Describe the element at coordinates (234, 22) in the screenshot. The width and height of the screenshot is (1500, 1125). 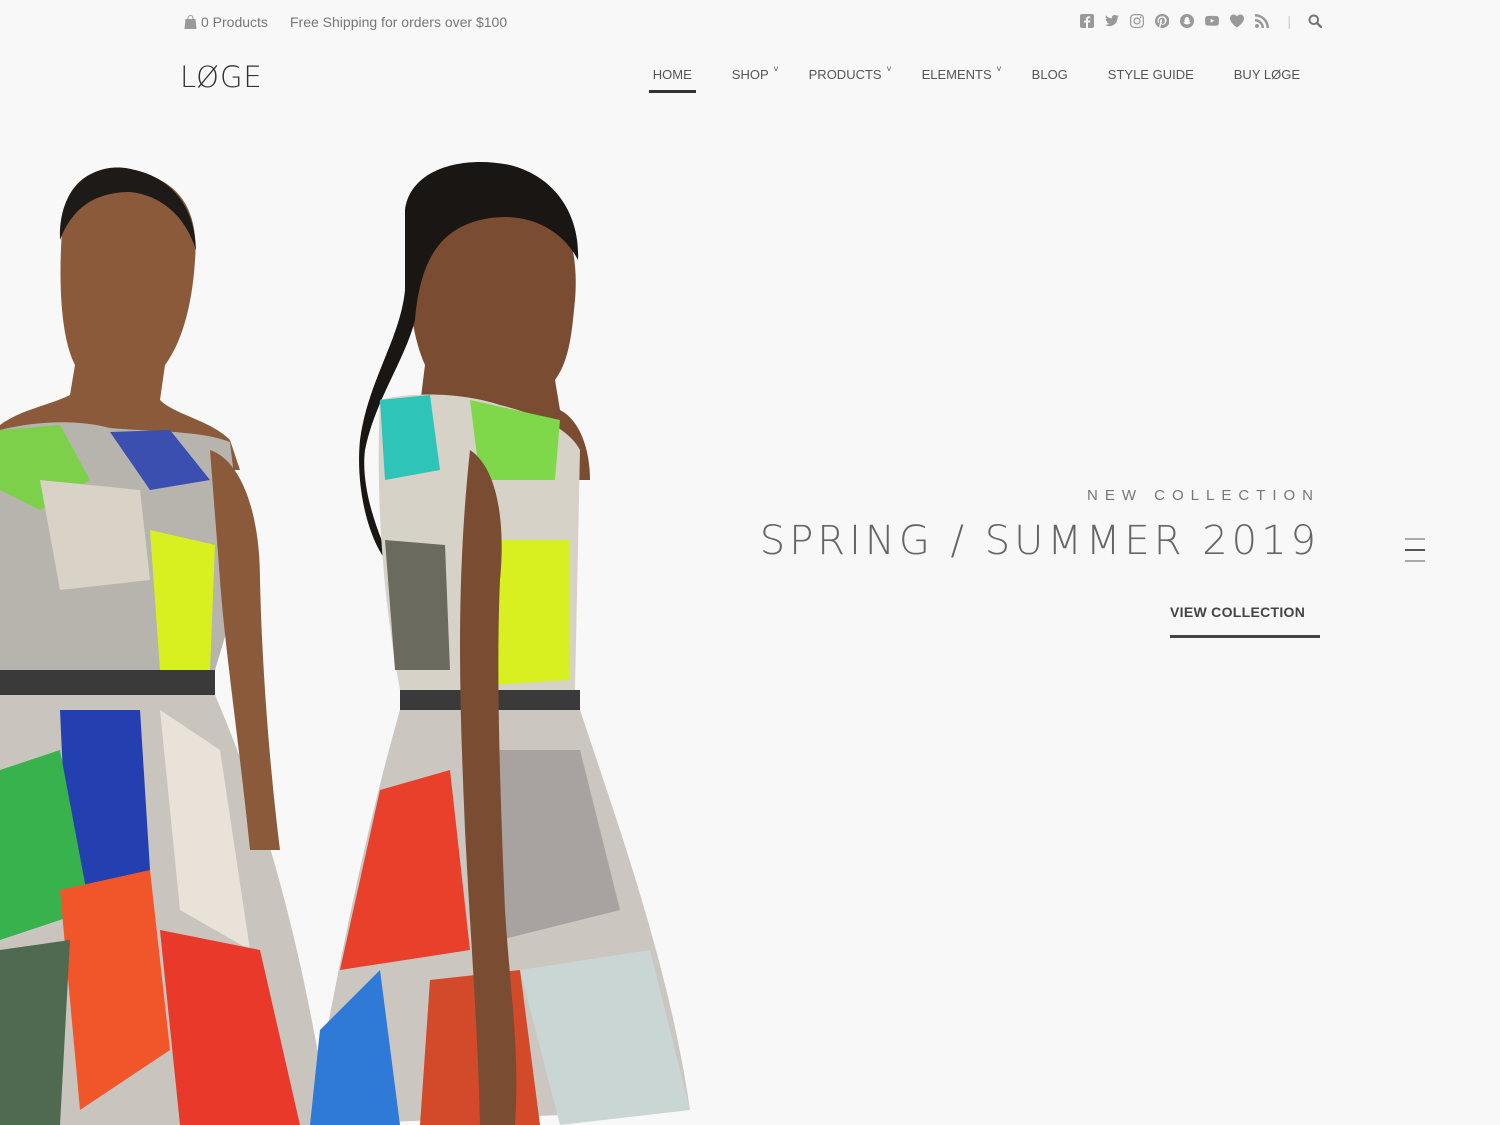
I see `cart-count-label: 0 Products` at that location.